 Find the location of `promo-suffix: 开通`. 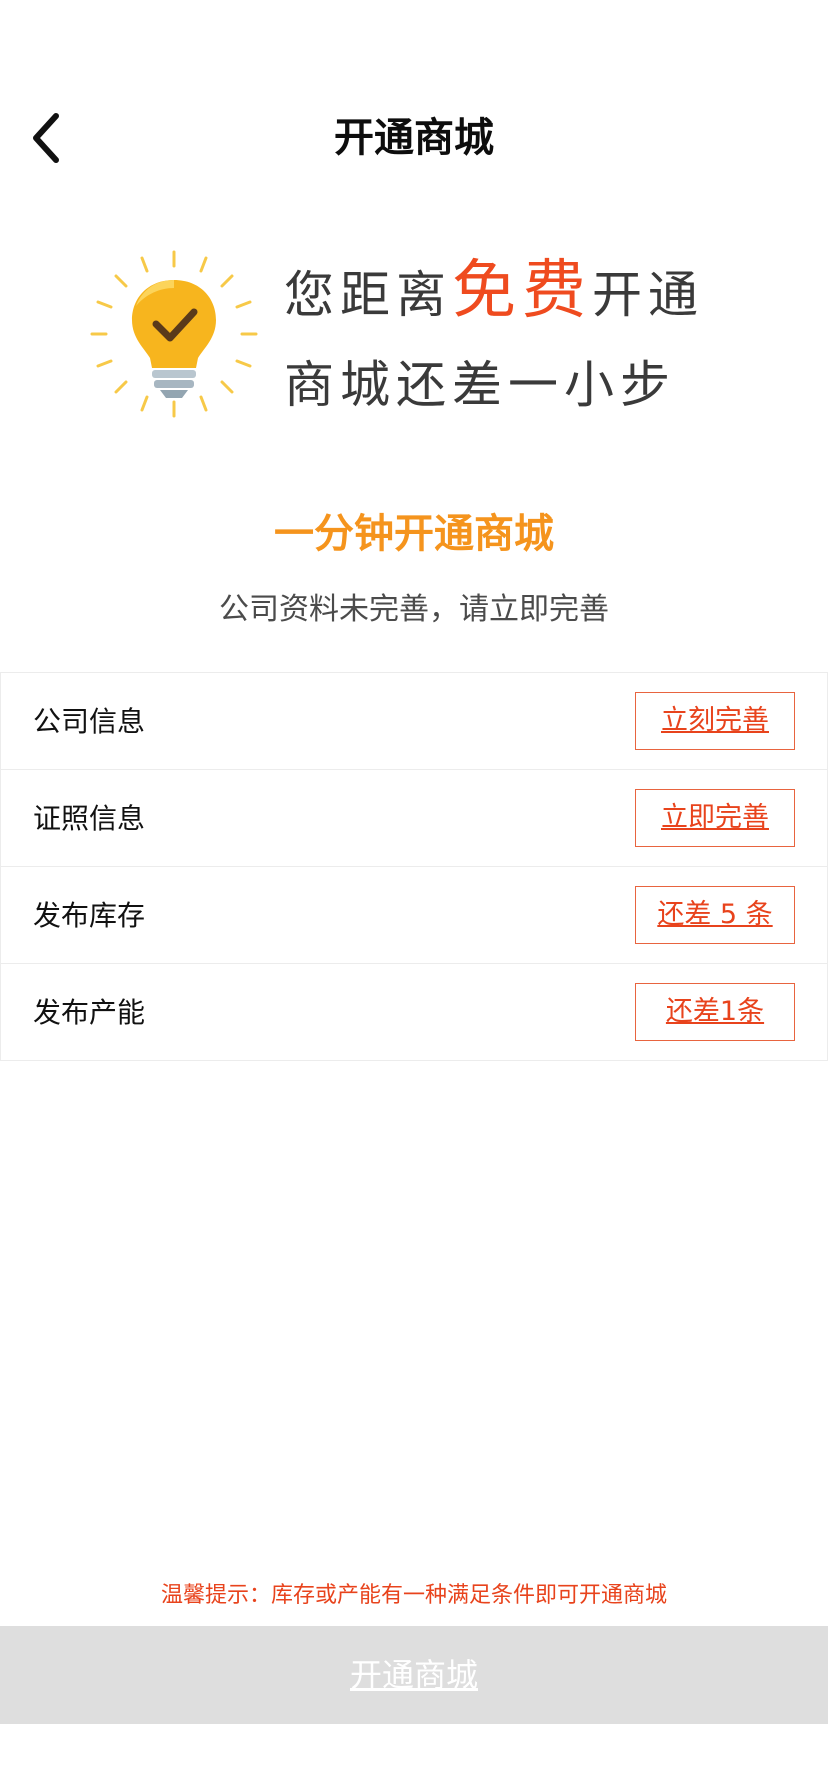

promo-suffix: 开通 is located at coordinates (648, 295).